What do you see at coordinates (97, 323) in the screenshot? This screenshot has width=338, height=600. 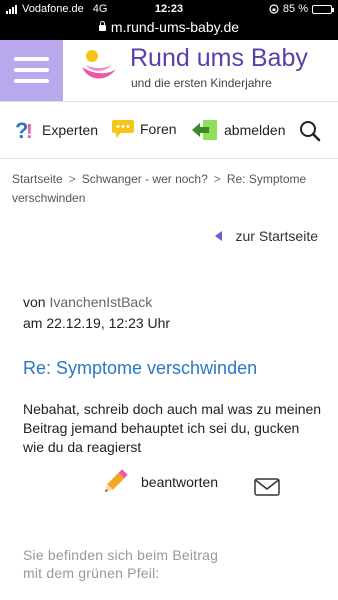 I see `post-date: am 22.12.19, 12:23 Uhr` at bounding box center [97, 323].